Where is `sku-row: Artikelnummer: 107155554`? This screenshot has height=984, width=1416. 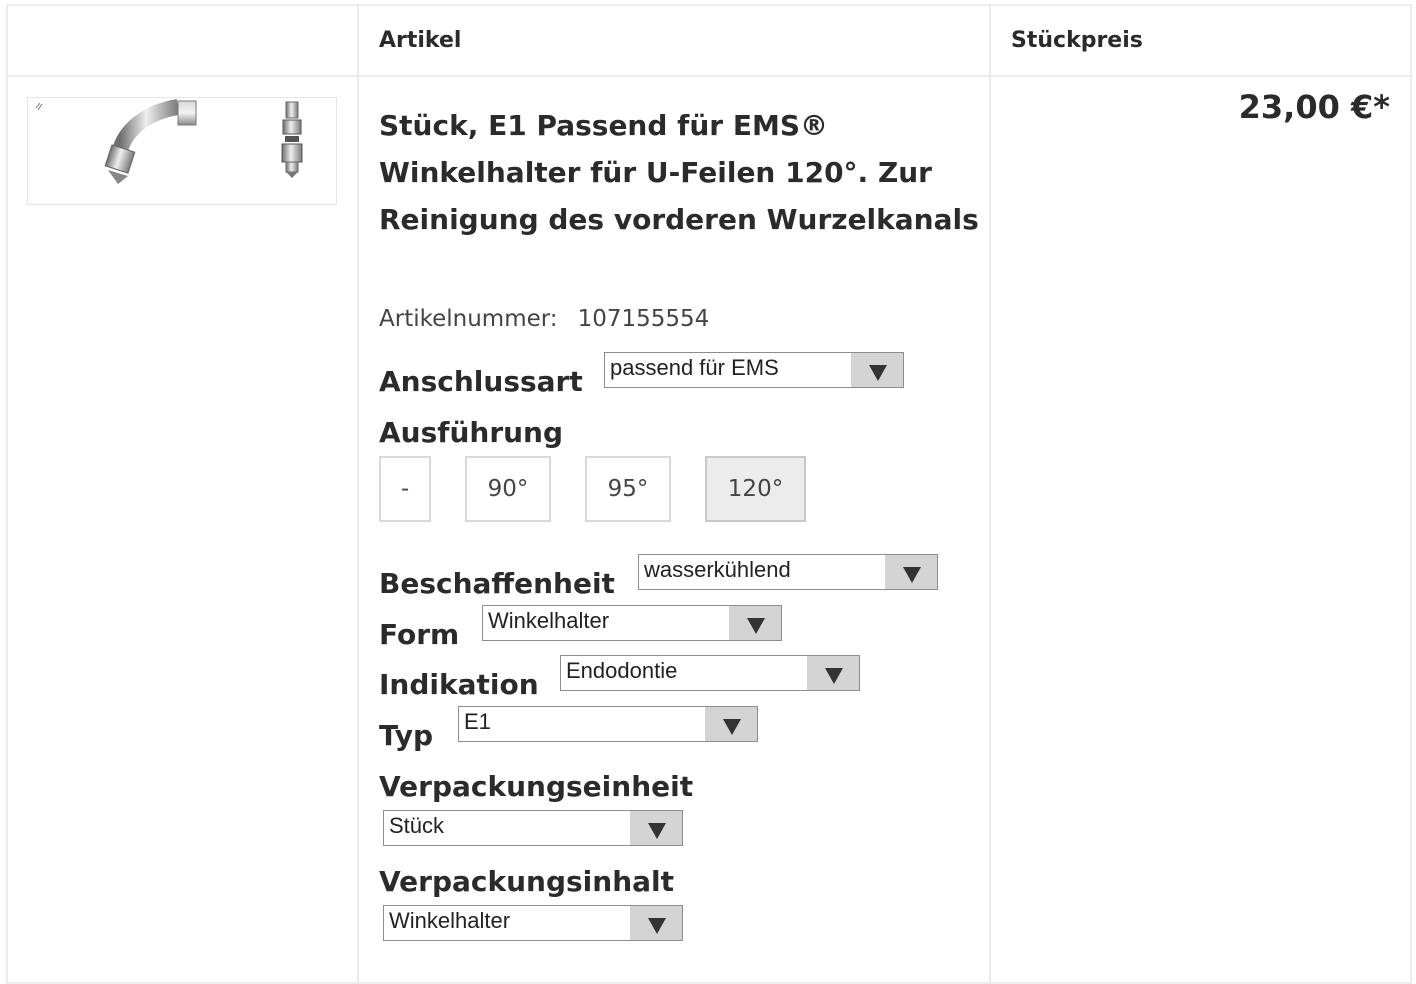 sku-row: Artikelnummer: 107155554 is located at coordinates (544, 319).